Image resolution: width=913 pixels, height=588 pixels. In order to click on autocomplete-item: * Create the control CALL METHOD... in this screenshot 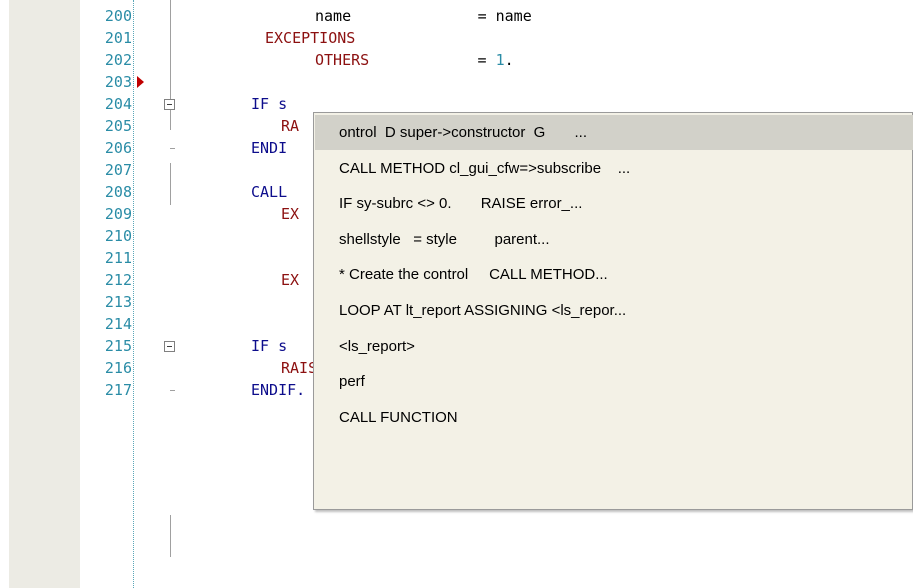, I will do `click(614, 274)`.